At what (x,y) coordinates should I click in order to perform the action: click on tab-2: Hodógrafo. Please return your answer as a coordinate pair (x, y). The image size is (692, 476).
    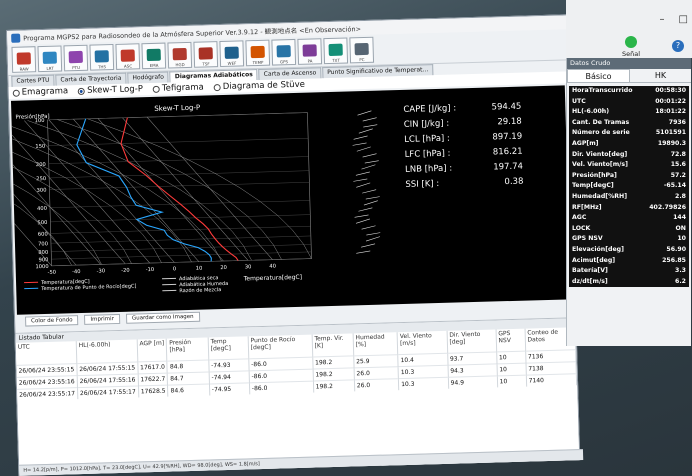
    Looking at the image, I should click on (148, 77).